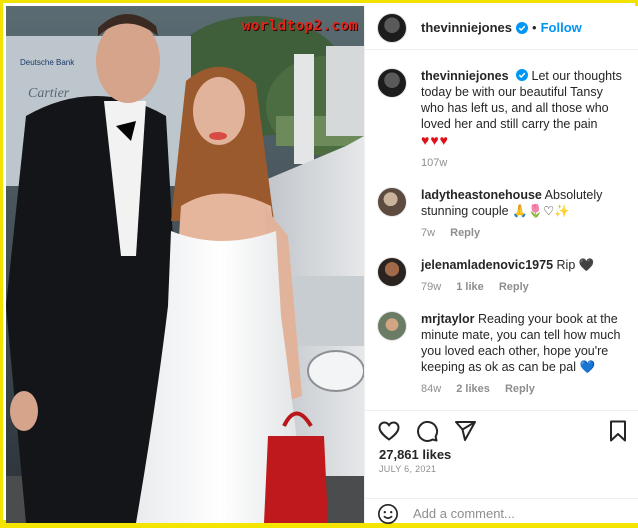 This screenshot has height=528, width=638. Describe the element at coordinates (575, 265) in the screenshot. I see `comment-text: Rip 🖤` at that location.